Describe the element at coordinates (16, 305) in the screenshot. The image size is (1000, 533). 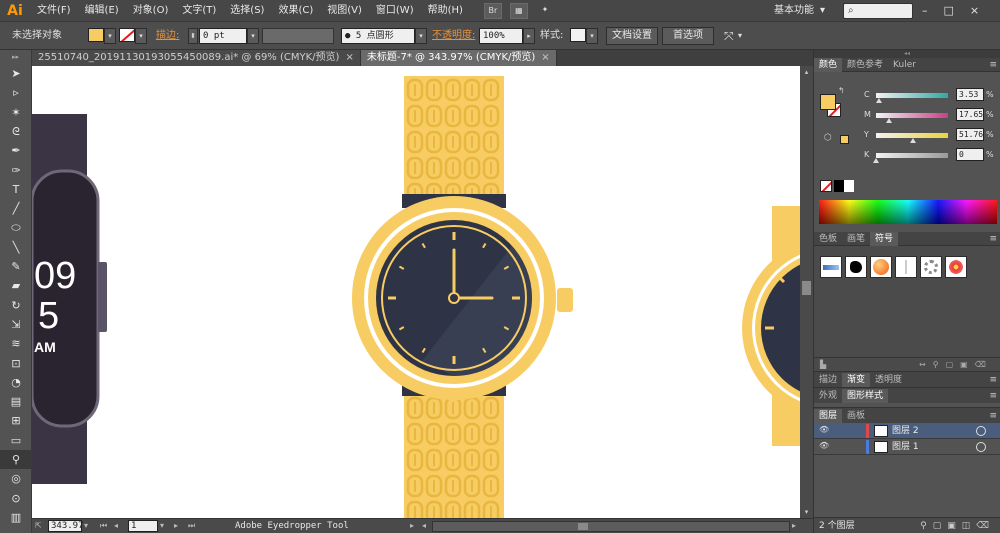
I see `rotate-tool-icon: ↻` at that location.